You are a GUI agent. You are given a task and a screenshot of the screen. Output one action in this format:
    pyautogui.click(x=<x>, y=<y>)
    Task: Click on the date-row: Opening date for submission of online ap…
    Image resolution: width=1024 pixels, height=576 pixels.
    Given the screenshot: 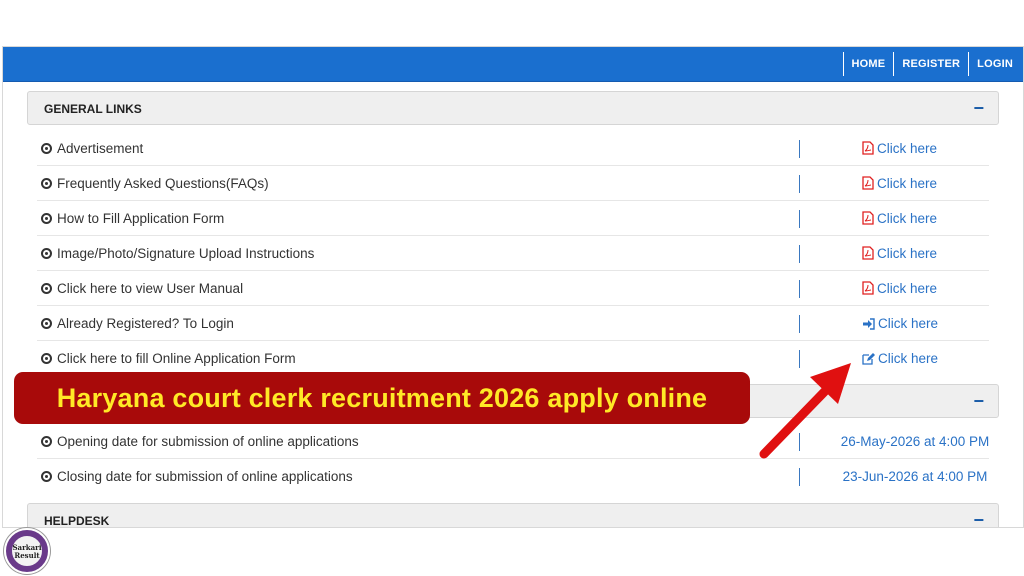 What is the action you would take?
    pyautogui.click(x=513, y=441)
    